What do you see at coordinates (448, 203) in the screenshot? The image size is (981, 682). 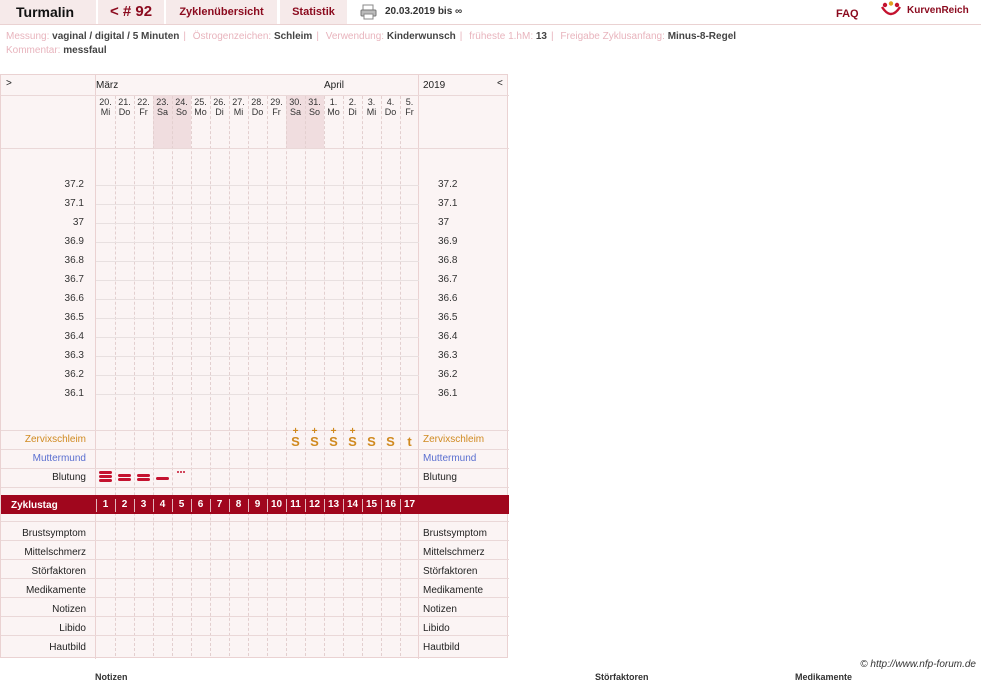 I see `temperature-label-right: 37.1` at bounding box center [448, 203].